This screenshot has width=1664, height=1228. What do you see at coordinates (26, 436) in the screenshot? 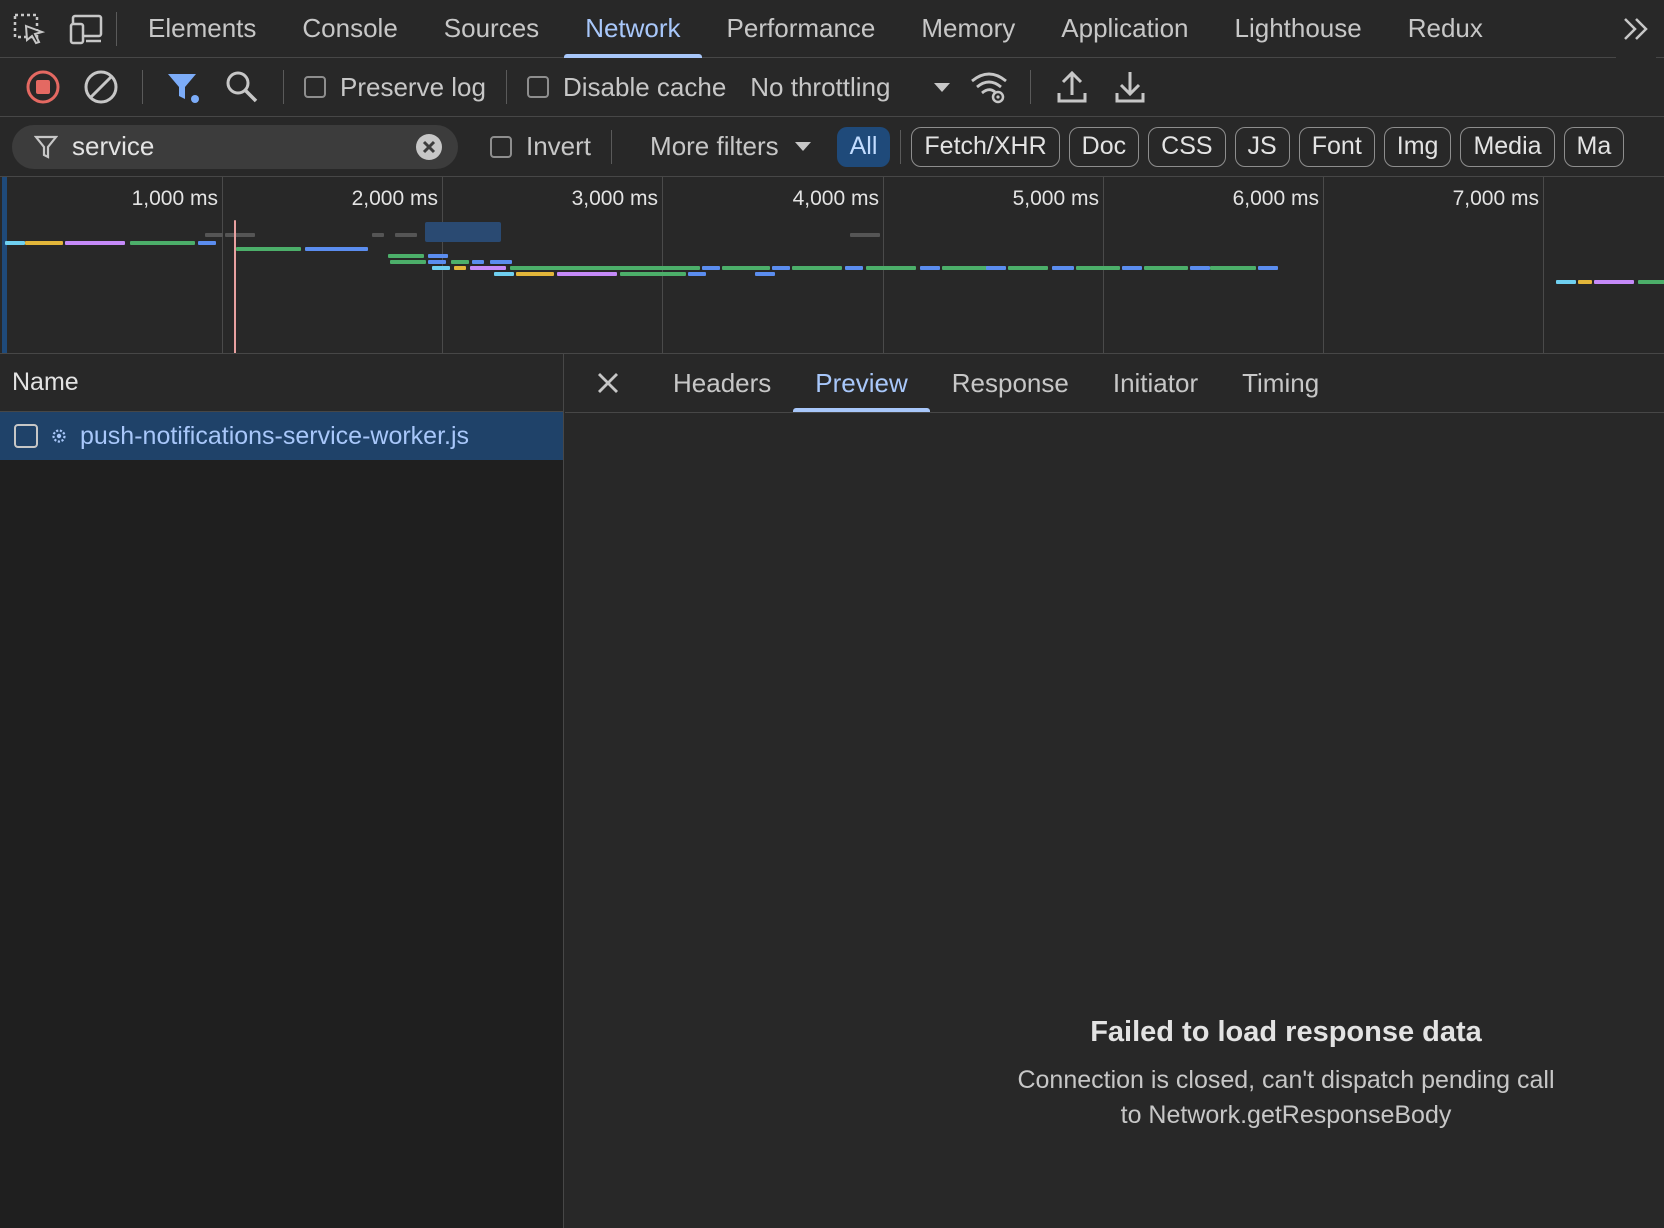
I see `row-checkbox` at bounding box center [26, 436].